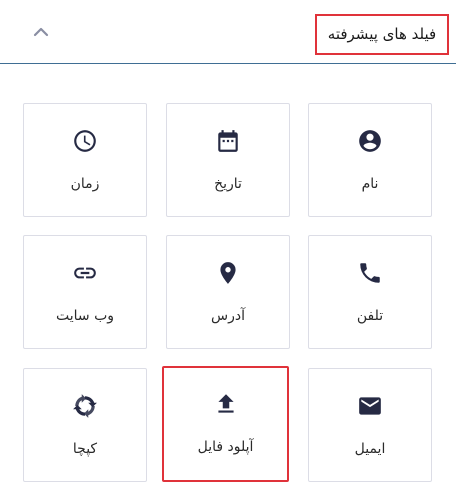  What do you see at coordinates (228, 184) in the screenshot?
I see `field-tile-label: تاریخ` at bounding box center [228, 184].